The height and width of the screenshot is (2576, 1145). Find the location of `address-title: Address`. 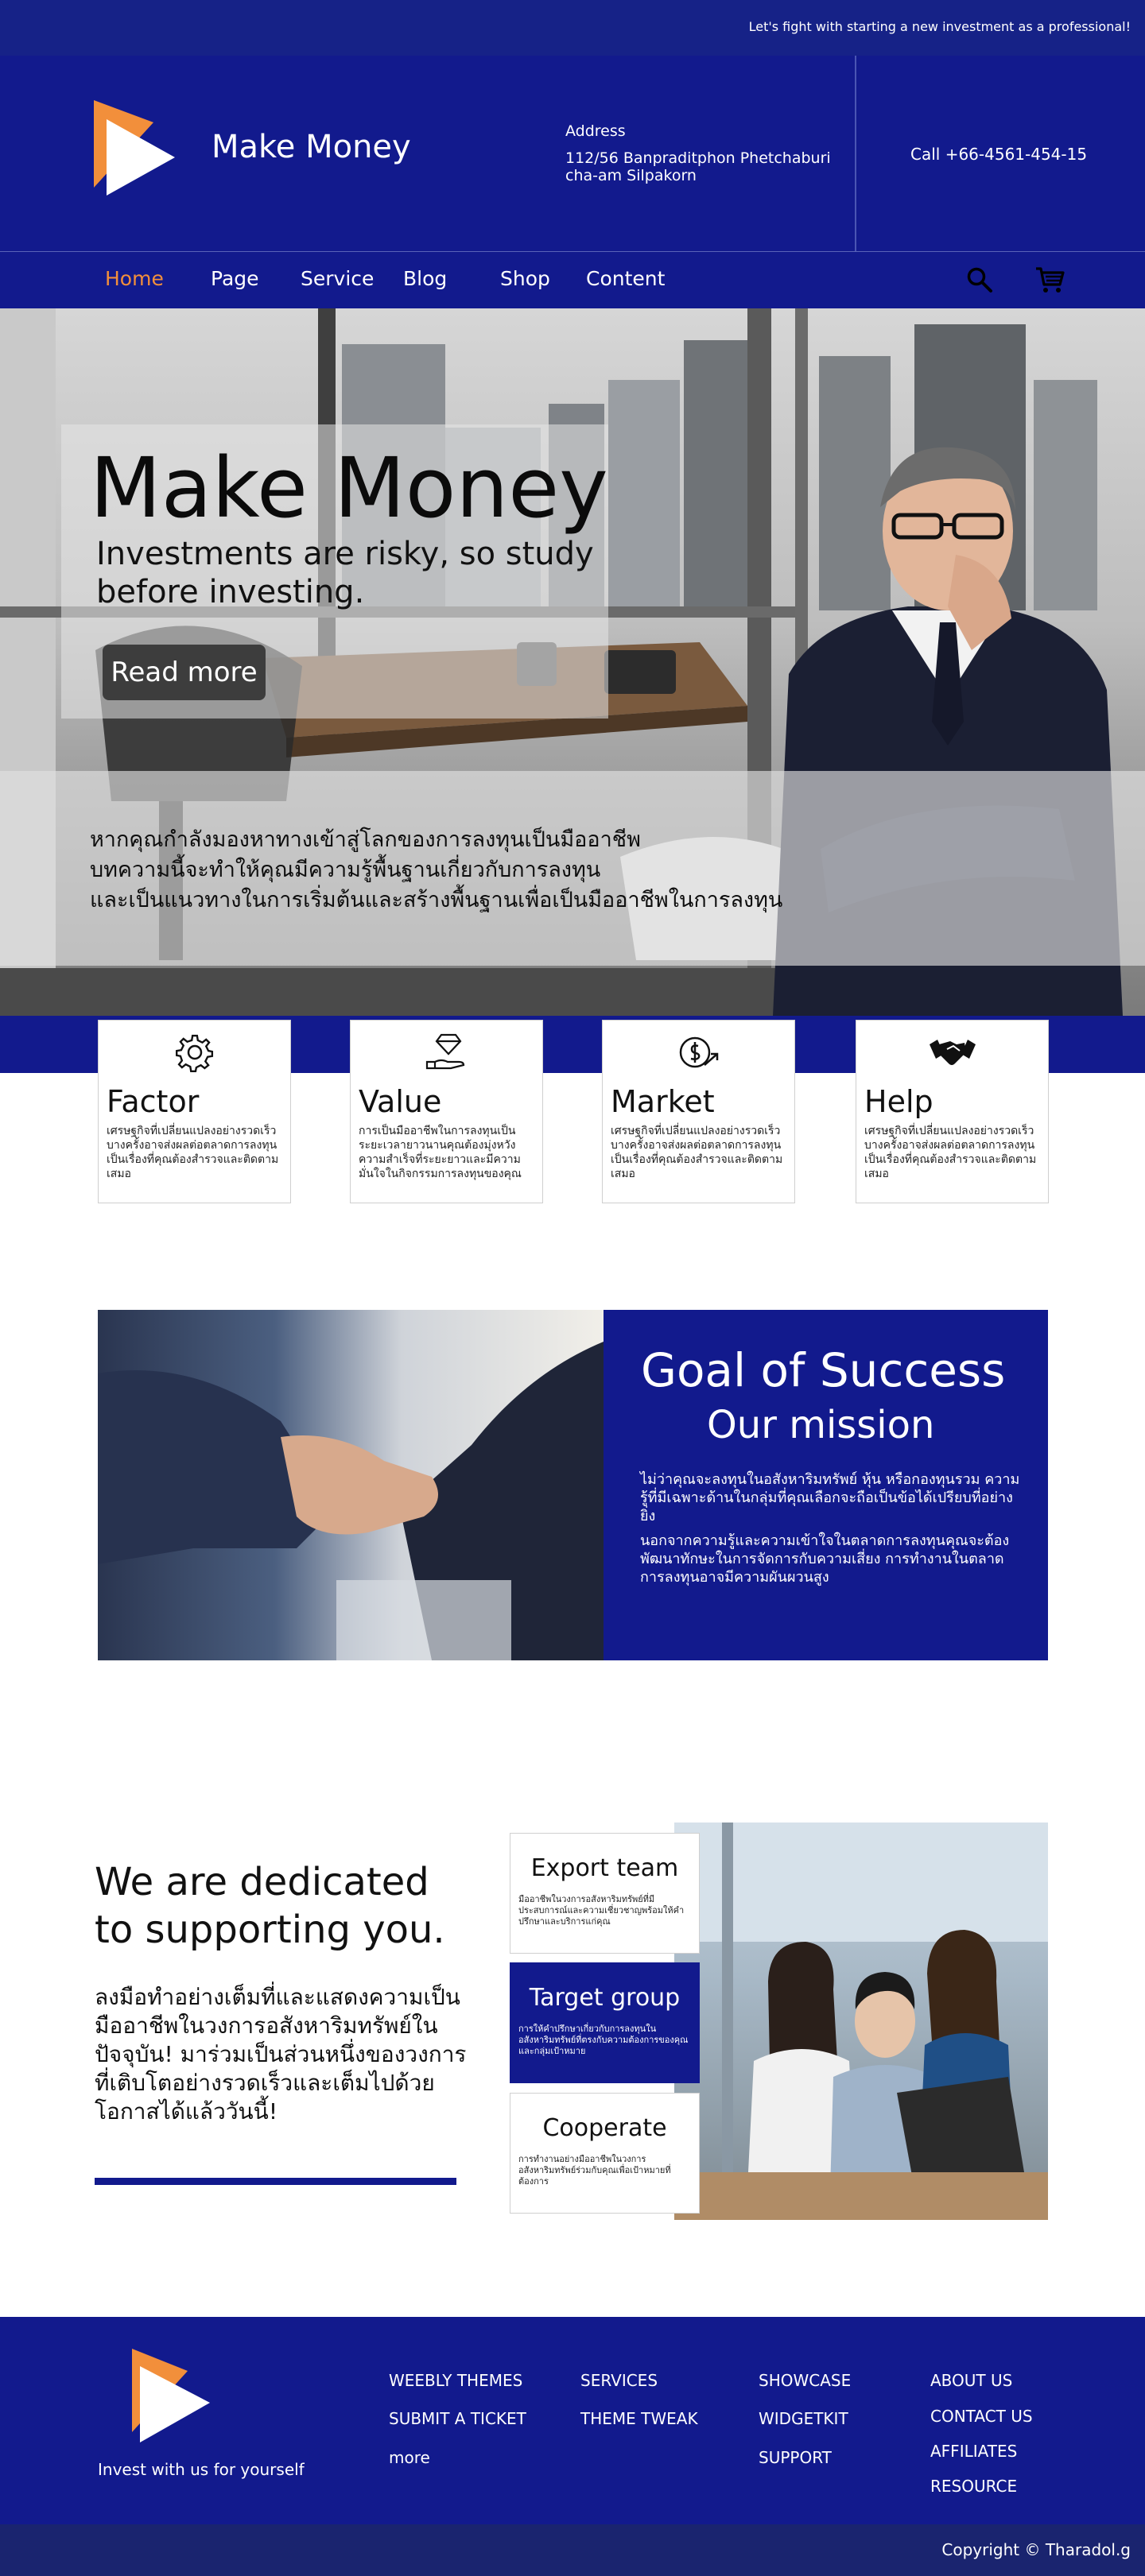

address-title: Address is located at coordinates (595, 131).